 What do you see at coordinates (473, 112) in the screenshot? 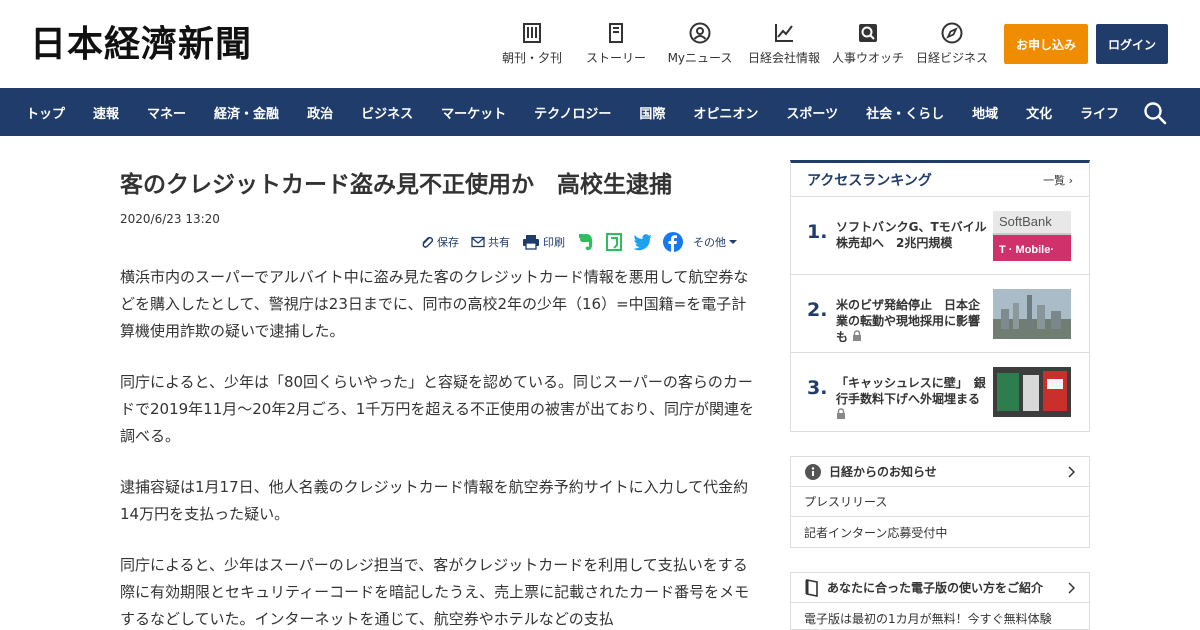
I see `nav-item-market: マーケット` at bounding box center [473, 112].